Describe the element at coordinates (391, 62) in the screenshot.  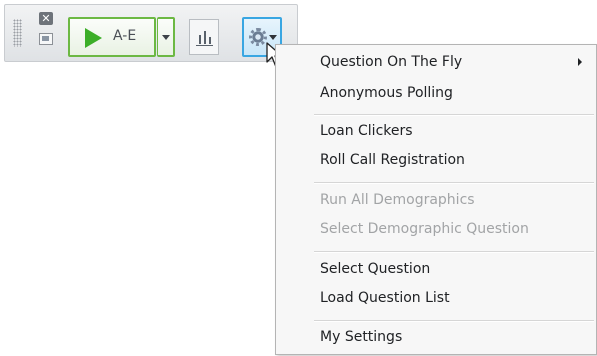
I see `menu-item-question-on-the-fly: Question On The Fly` at that location.